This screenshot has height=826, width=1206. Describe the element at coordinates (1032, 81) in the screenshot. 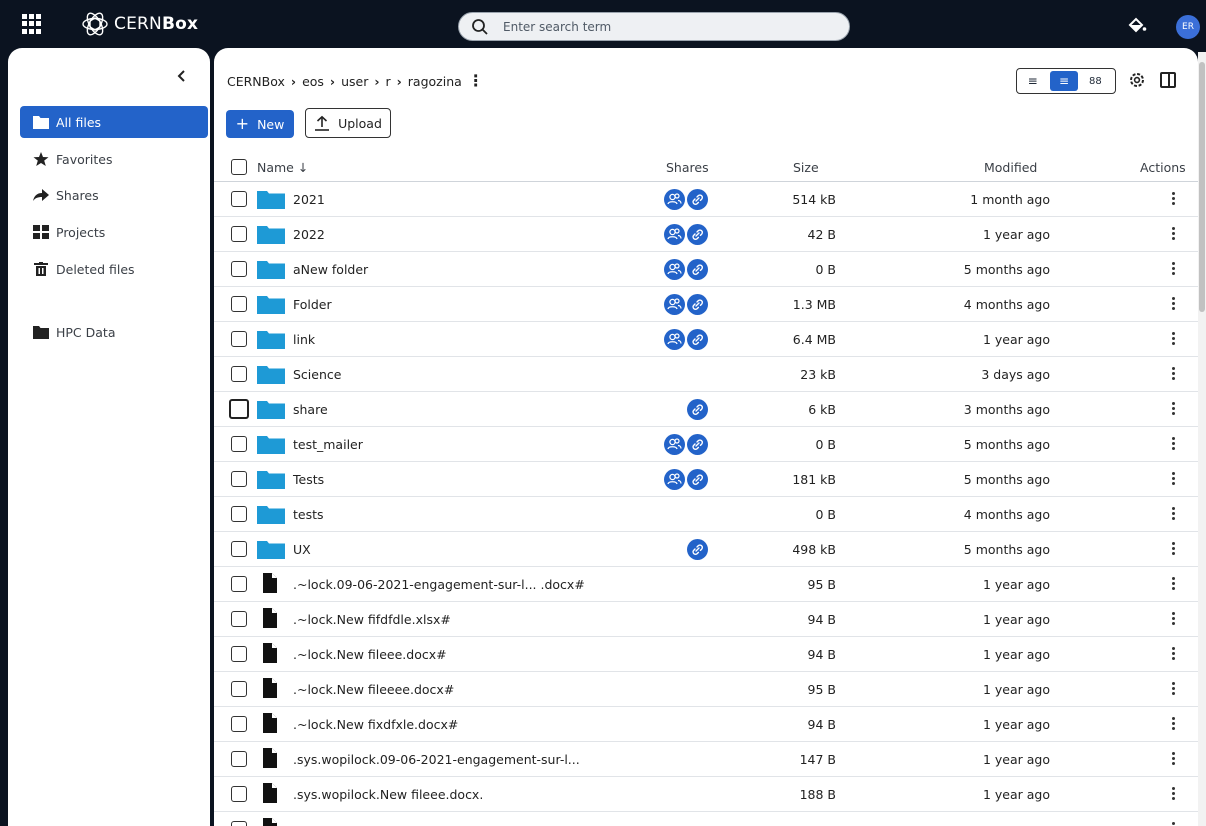

I see `condensed-view-button: ≡` at that location.